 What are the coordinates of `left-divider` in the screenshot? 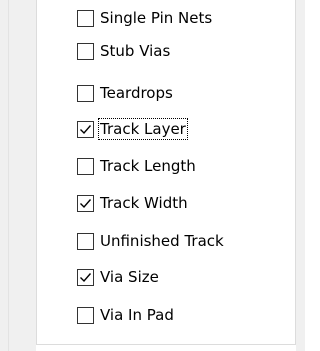 It's located at (8, 175).